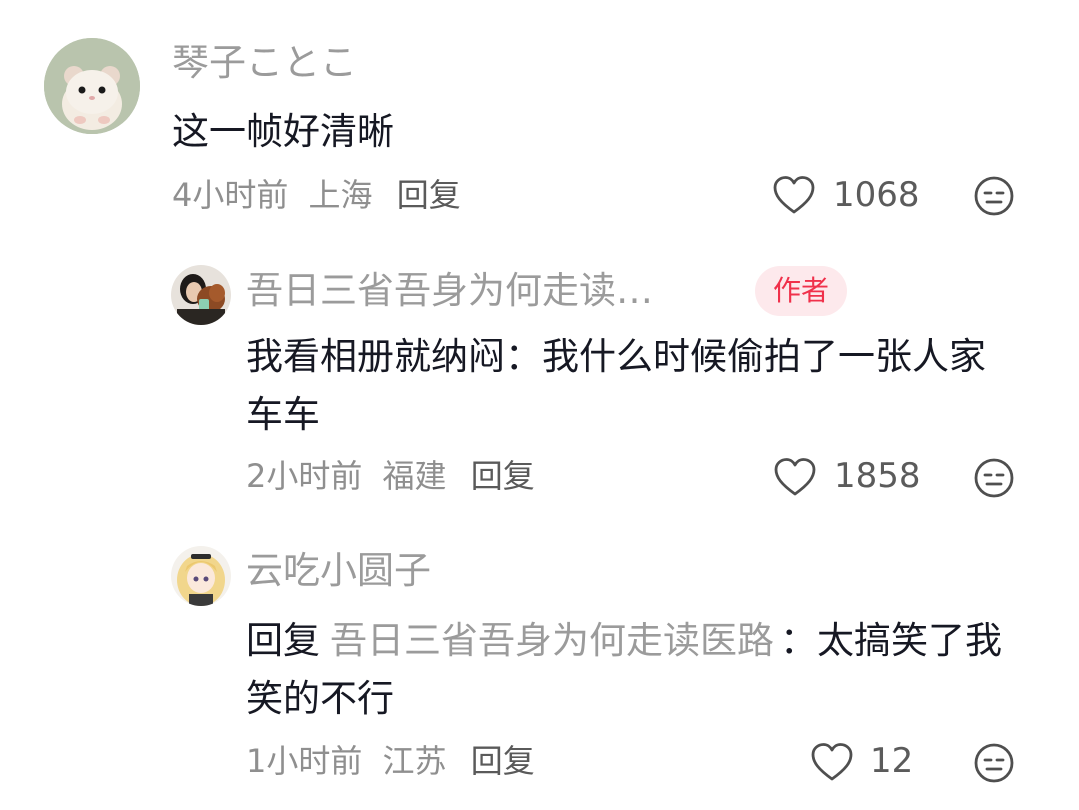 This screenshot has width=1079, height=810. What do you see at coordinates (877, 476) in the screenshot?
I see `like-count: 1858` at bounding box center [877, 476].